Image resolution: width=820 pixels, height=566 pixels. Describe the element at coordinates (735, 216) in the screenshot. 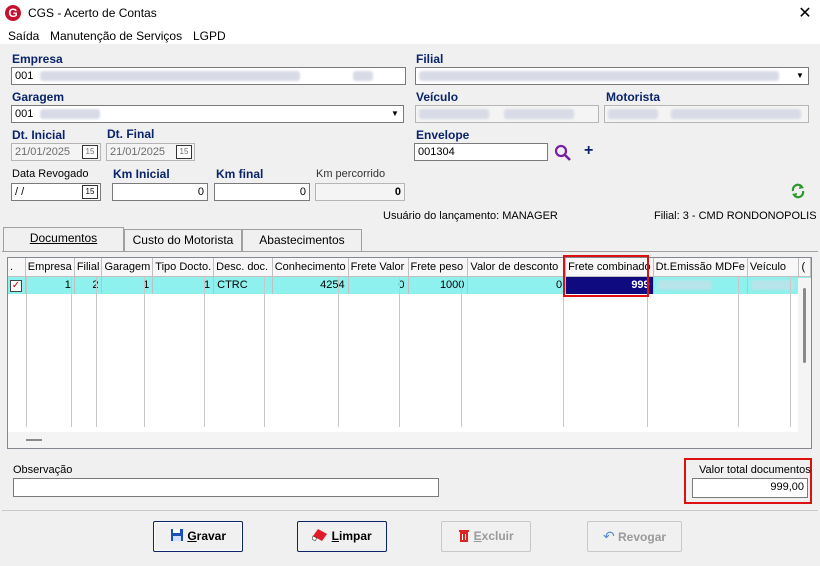

I see `filial-info: Filial: 3 - CMD RONDONOPOLIS` at that location.